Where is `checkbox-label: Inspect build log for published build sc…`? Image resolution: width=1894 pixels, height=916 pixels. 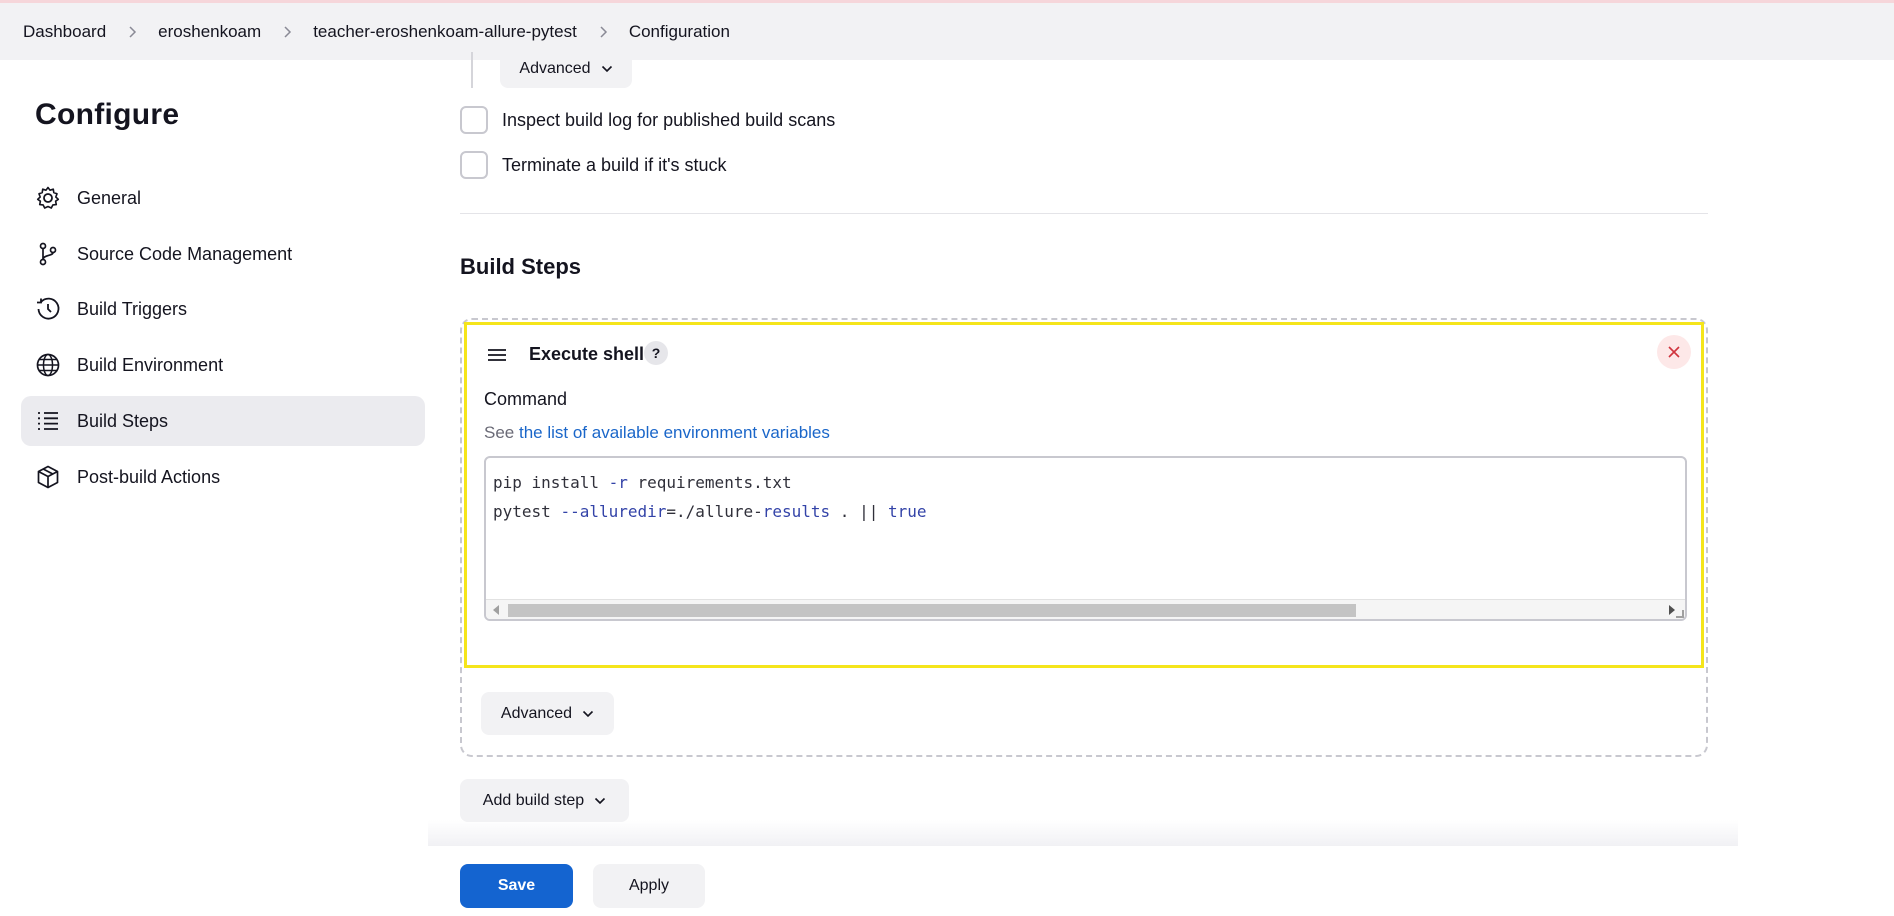
checkbox-label: Inspect build log for published build sc… is located at coordinates (669, 119).